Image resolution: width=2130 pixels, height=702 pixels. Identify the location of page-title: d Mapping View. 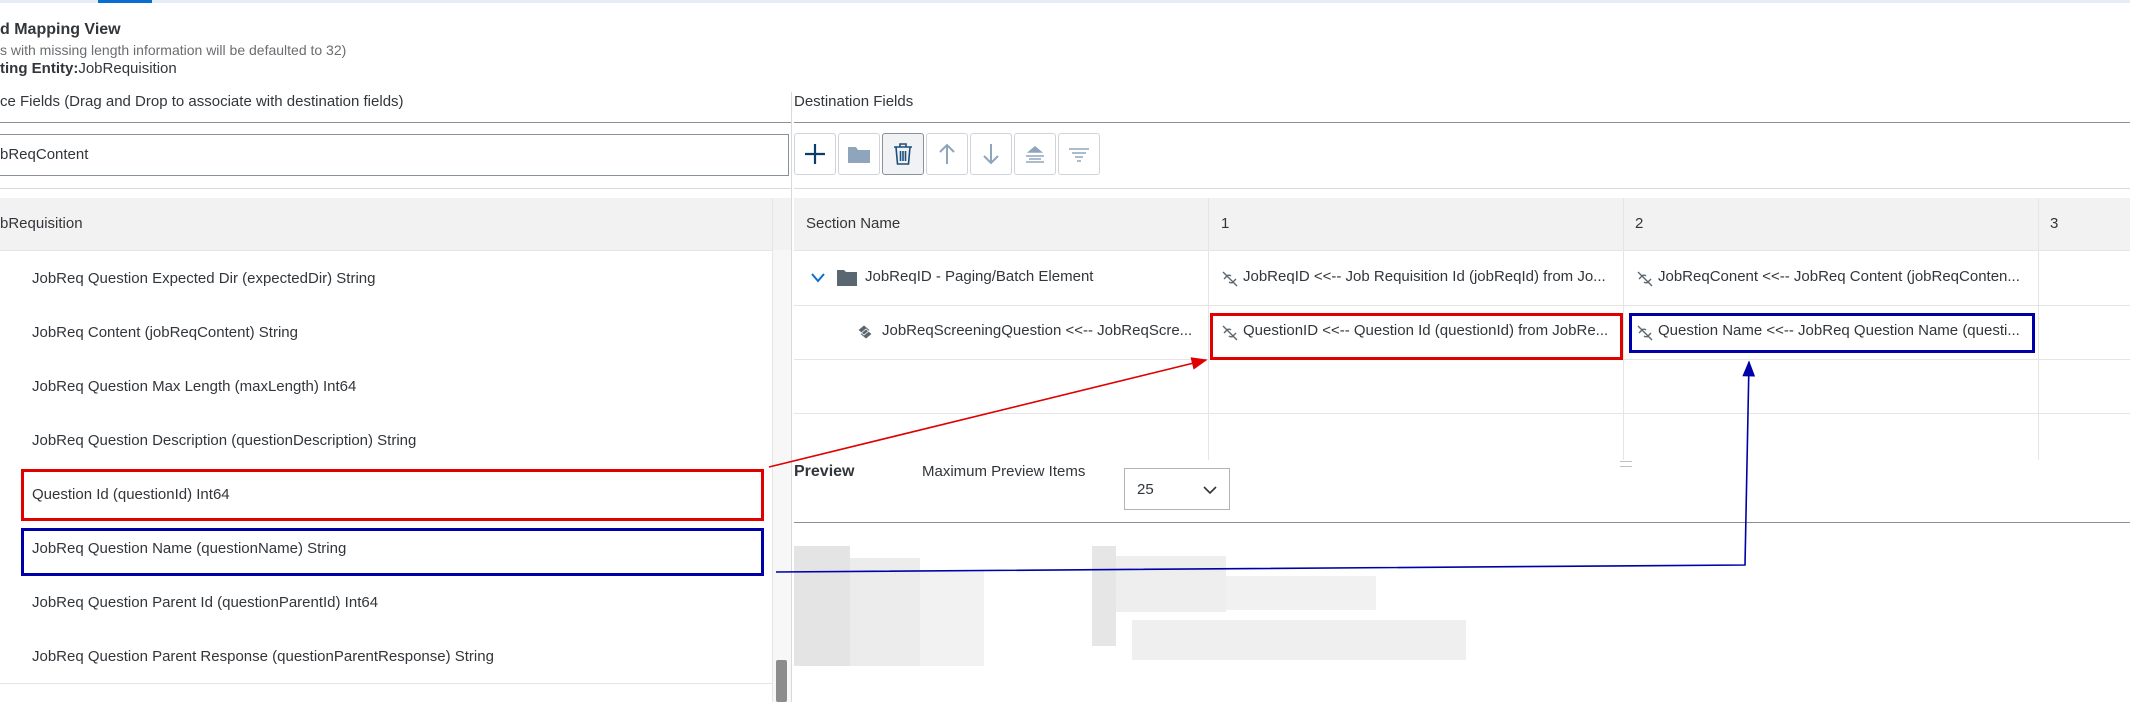
(60, 29).